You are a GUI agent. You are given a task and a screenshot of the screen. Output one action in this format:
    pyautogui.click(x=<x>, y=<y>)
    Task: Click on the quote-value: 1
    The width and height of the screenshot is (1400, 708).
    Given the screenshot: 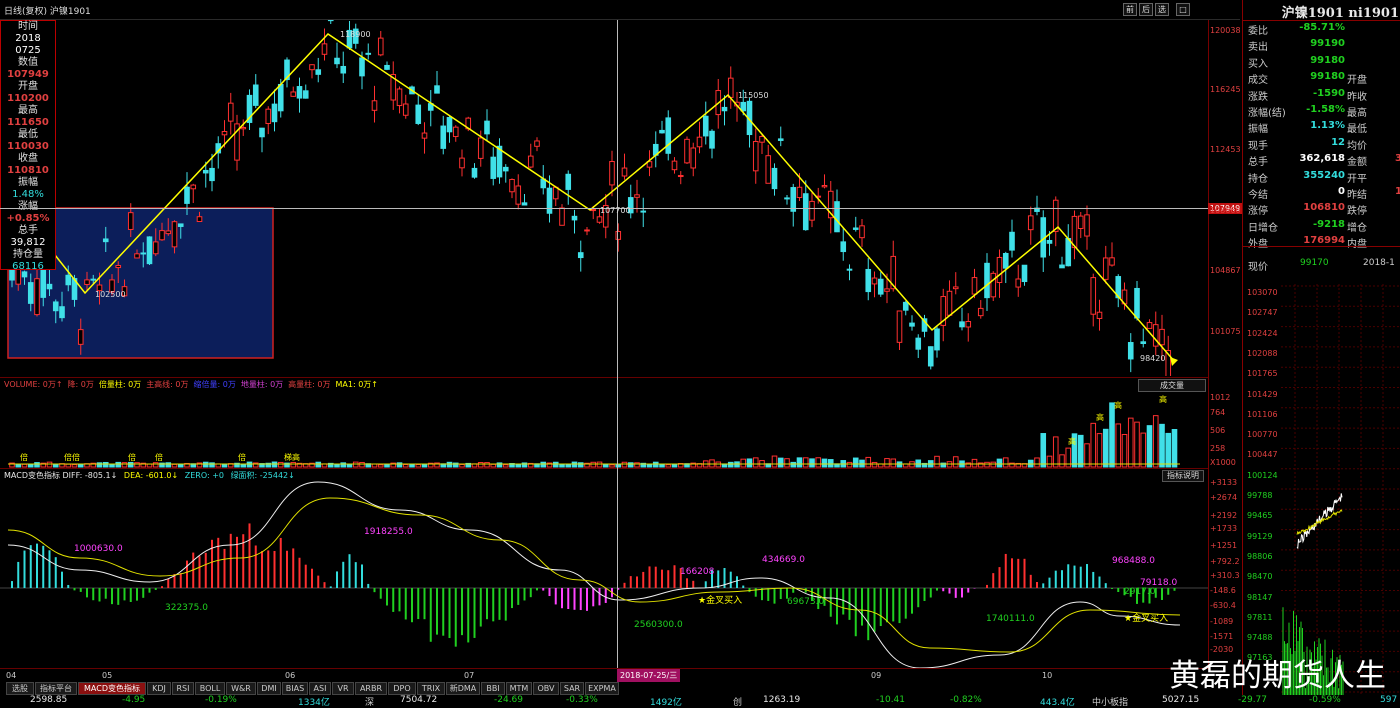 What is the action you would take?
    pyautogui.click(x=1397, y=191)
    